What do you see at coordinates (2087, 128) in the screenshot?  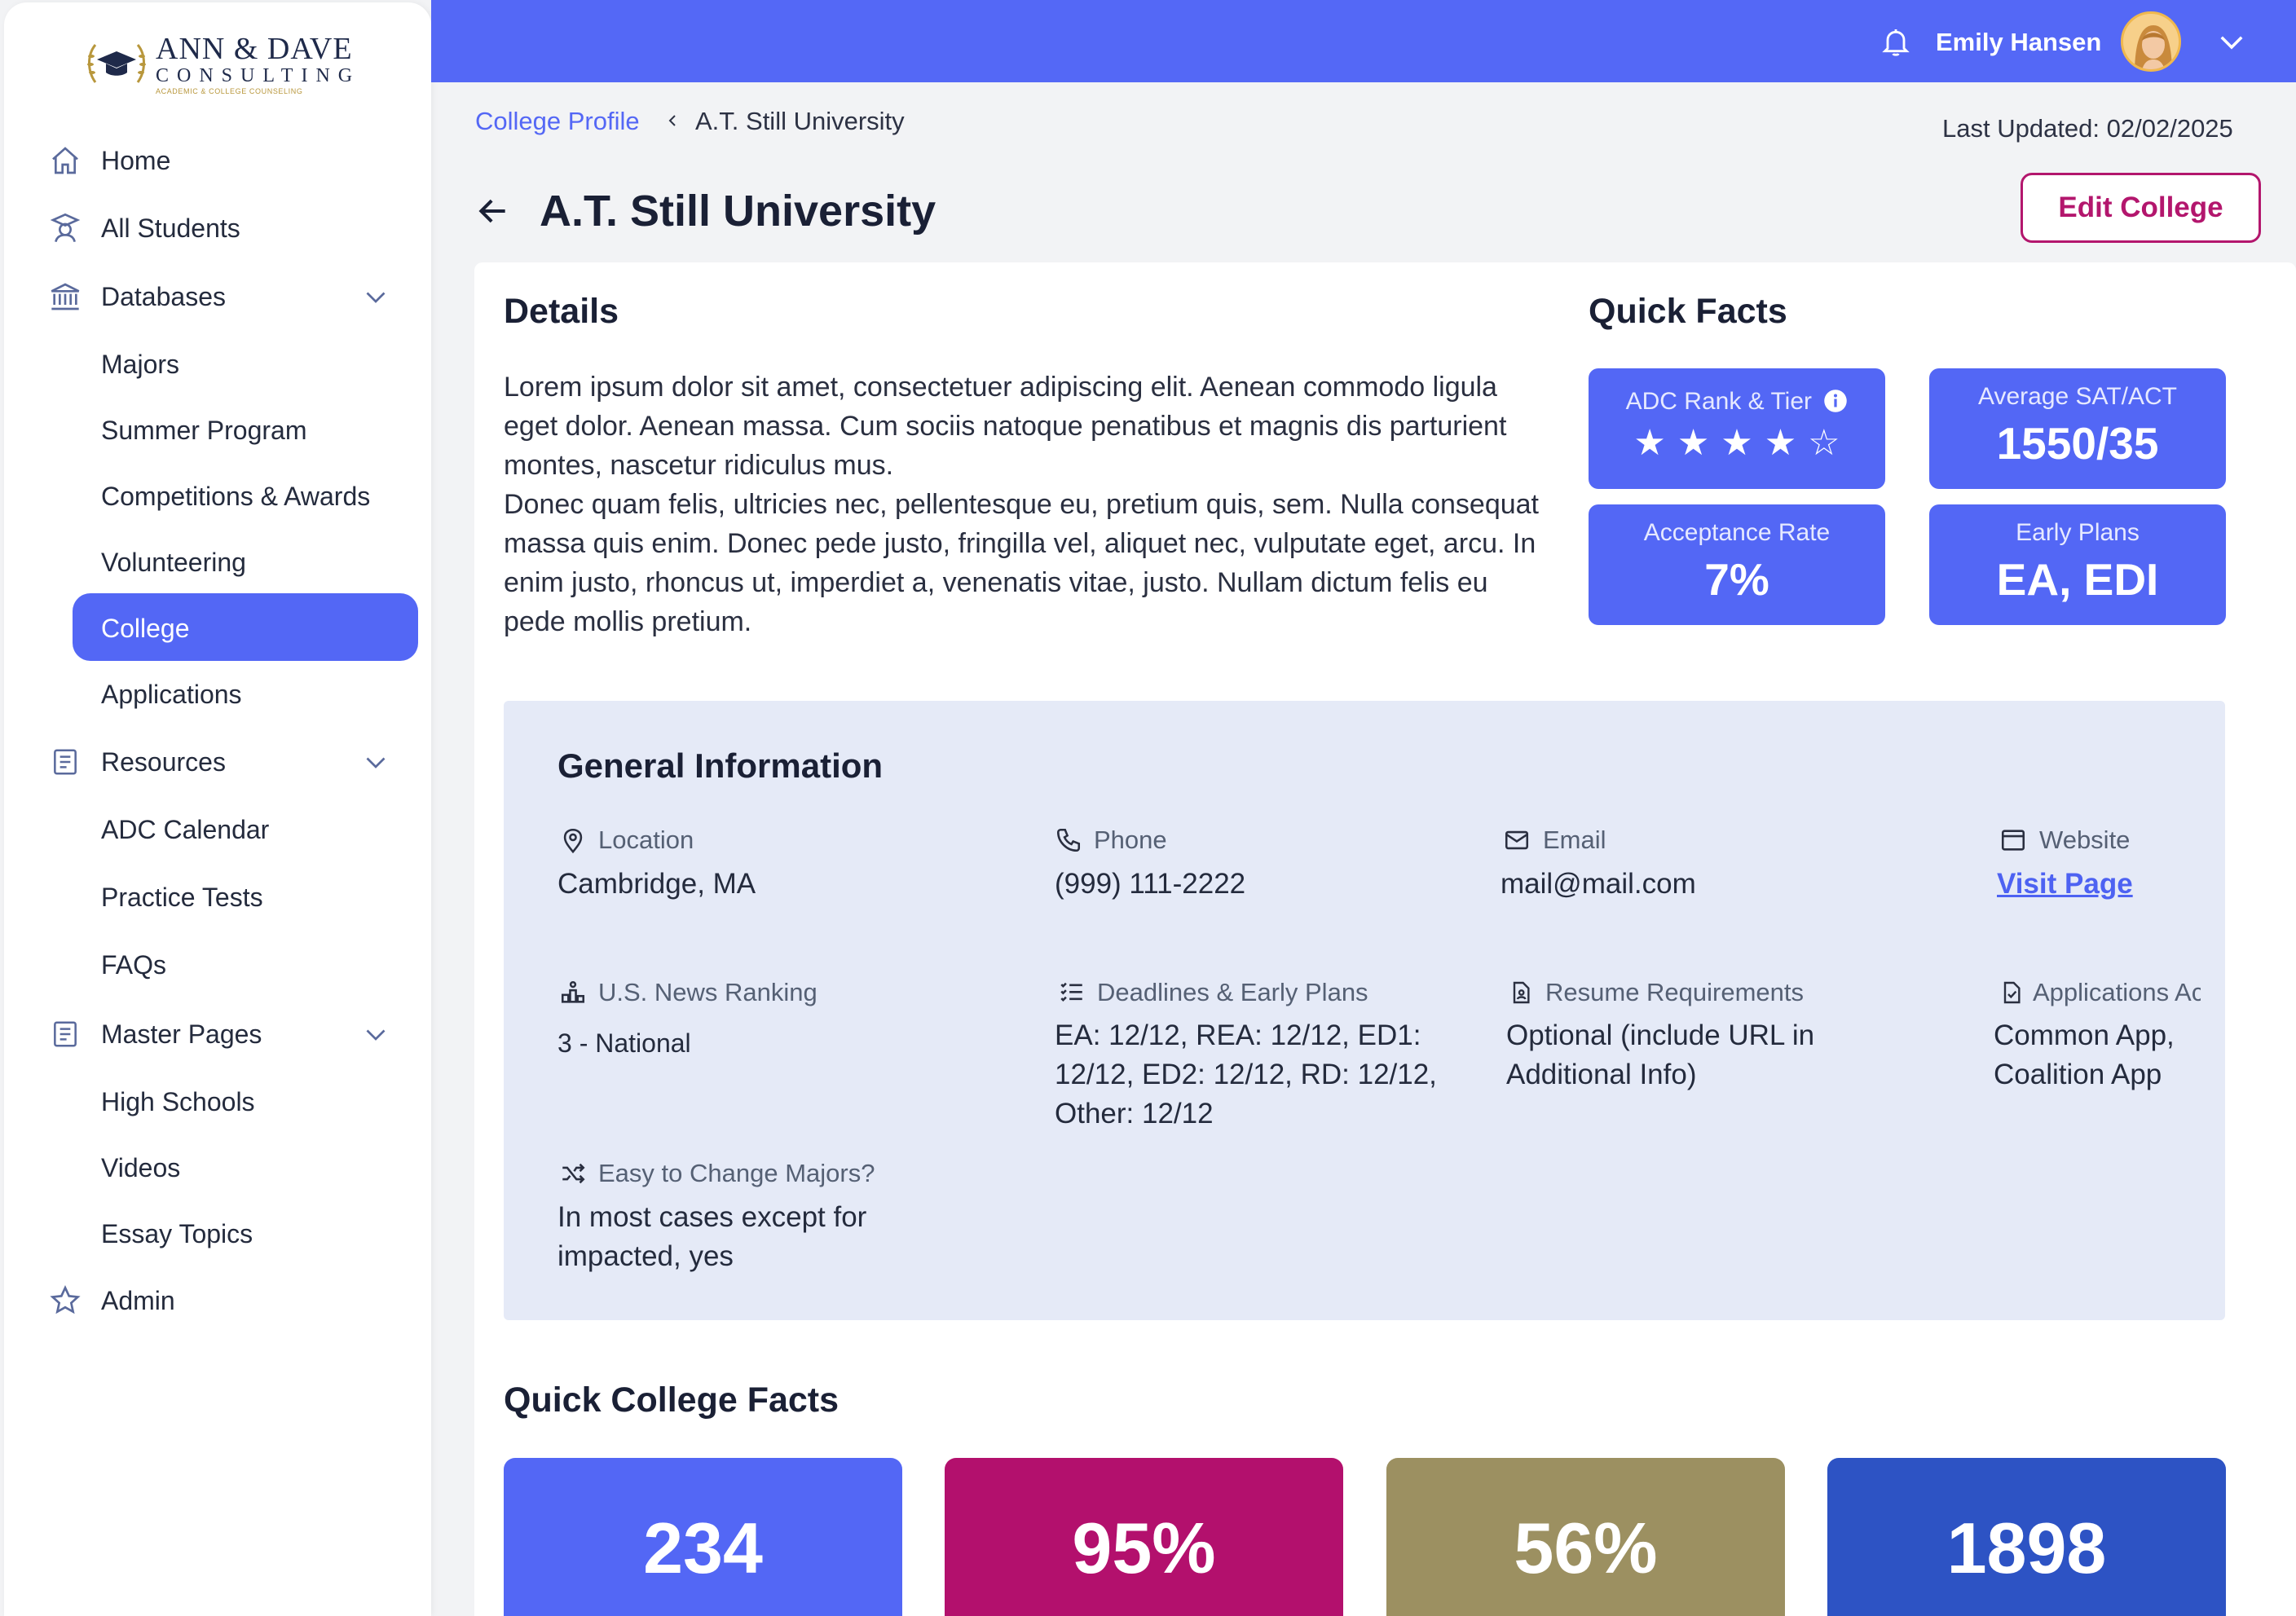 I see `last-updated: Last Updated: 02/02/2025` at bounding box center [2087, 128].